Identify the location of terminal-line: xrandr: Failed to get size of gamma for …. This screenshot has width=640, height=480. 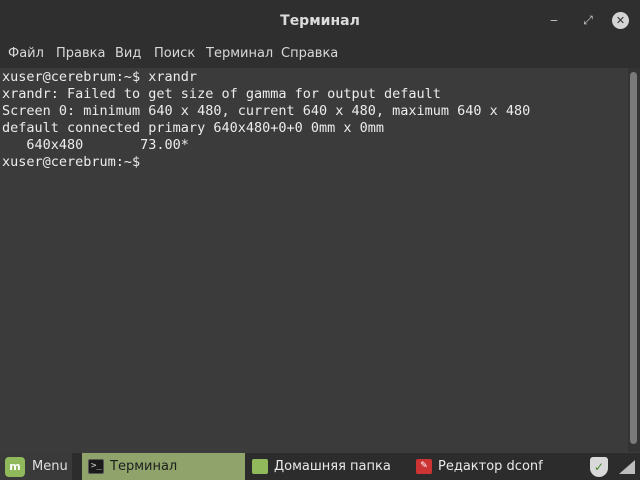
(221, 94).